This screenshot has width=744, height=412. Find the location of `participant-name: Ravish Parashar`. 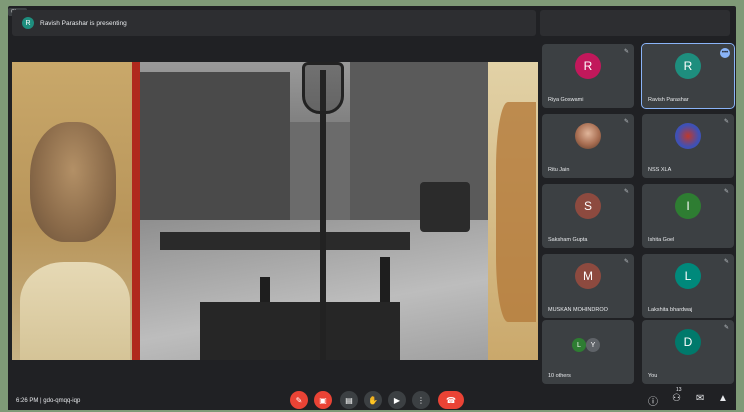

participant-name: Ravish Parashar is located at coordinates (668, 100).